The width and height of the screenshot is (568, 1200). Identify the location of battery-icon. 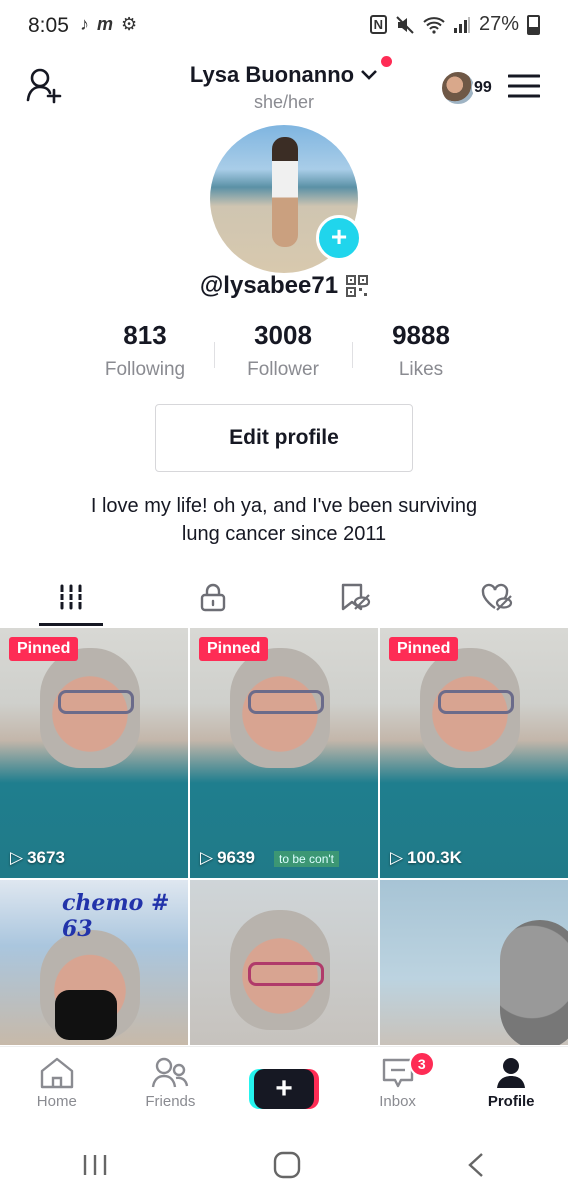
(533, 24).